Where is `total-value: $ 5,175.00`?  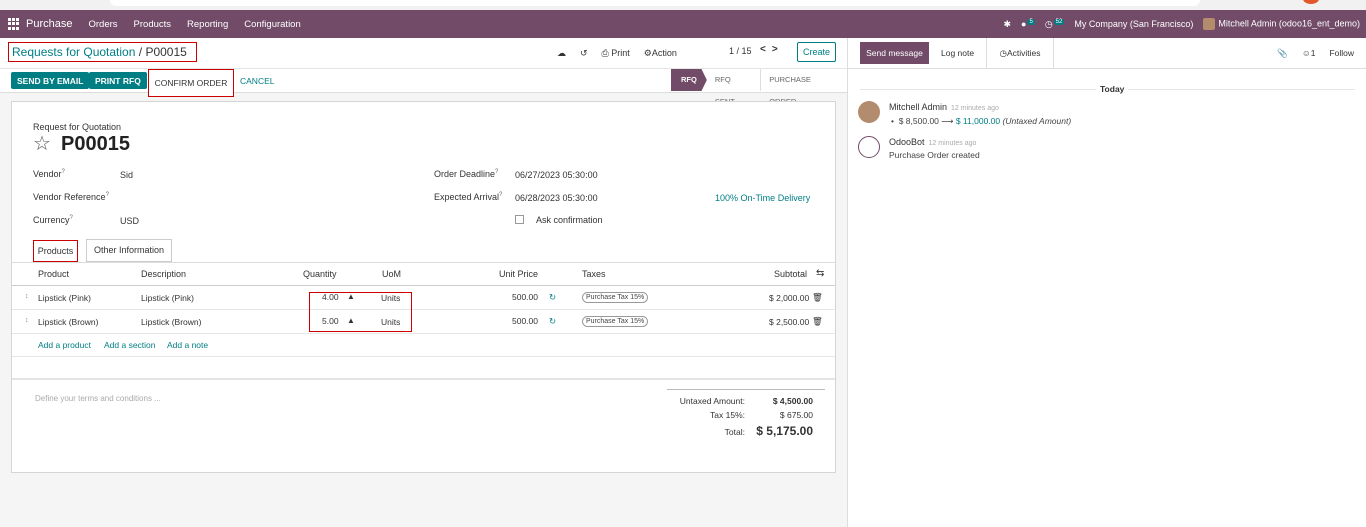
total-value: $ 5,175.00 is located at coordinates (784, 431).